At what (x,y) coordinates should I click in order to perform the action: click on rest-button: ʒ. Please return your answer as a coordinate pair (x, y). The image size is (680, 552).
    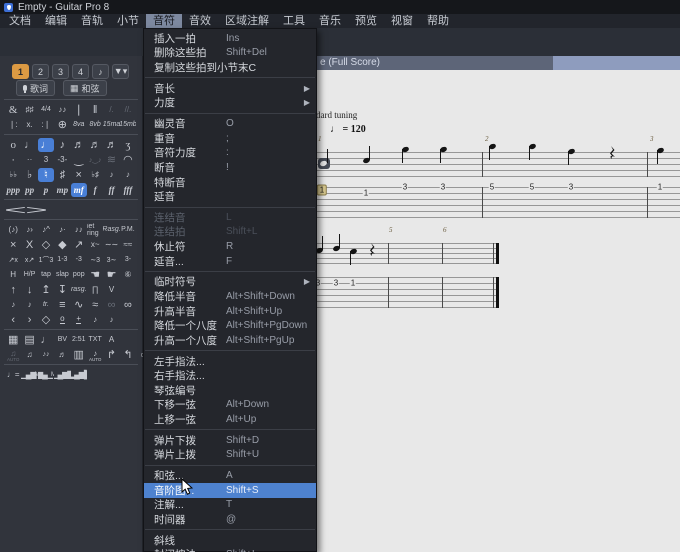
    Looking at the image, I should click on (128, 145).